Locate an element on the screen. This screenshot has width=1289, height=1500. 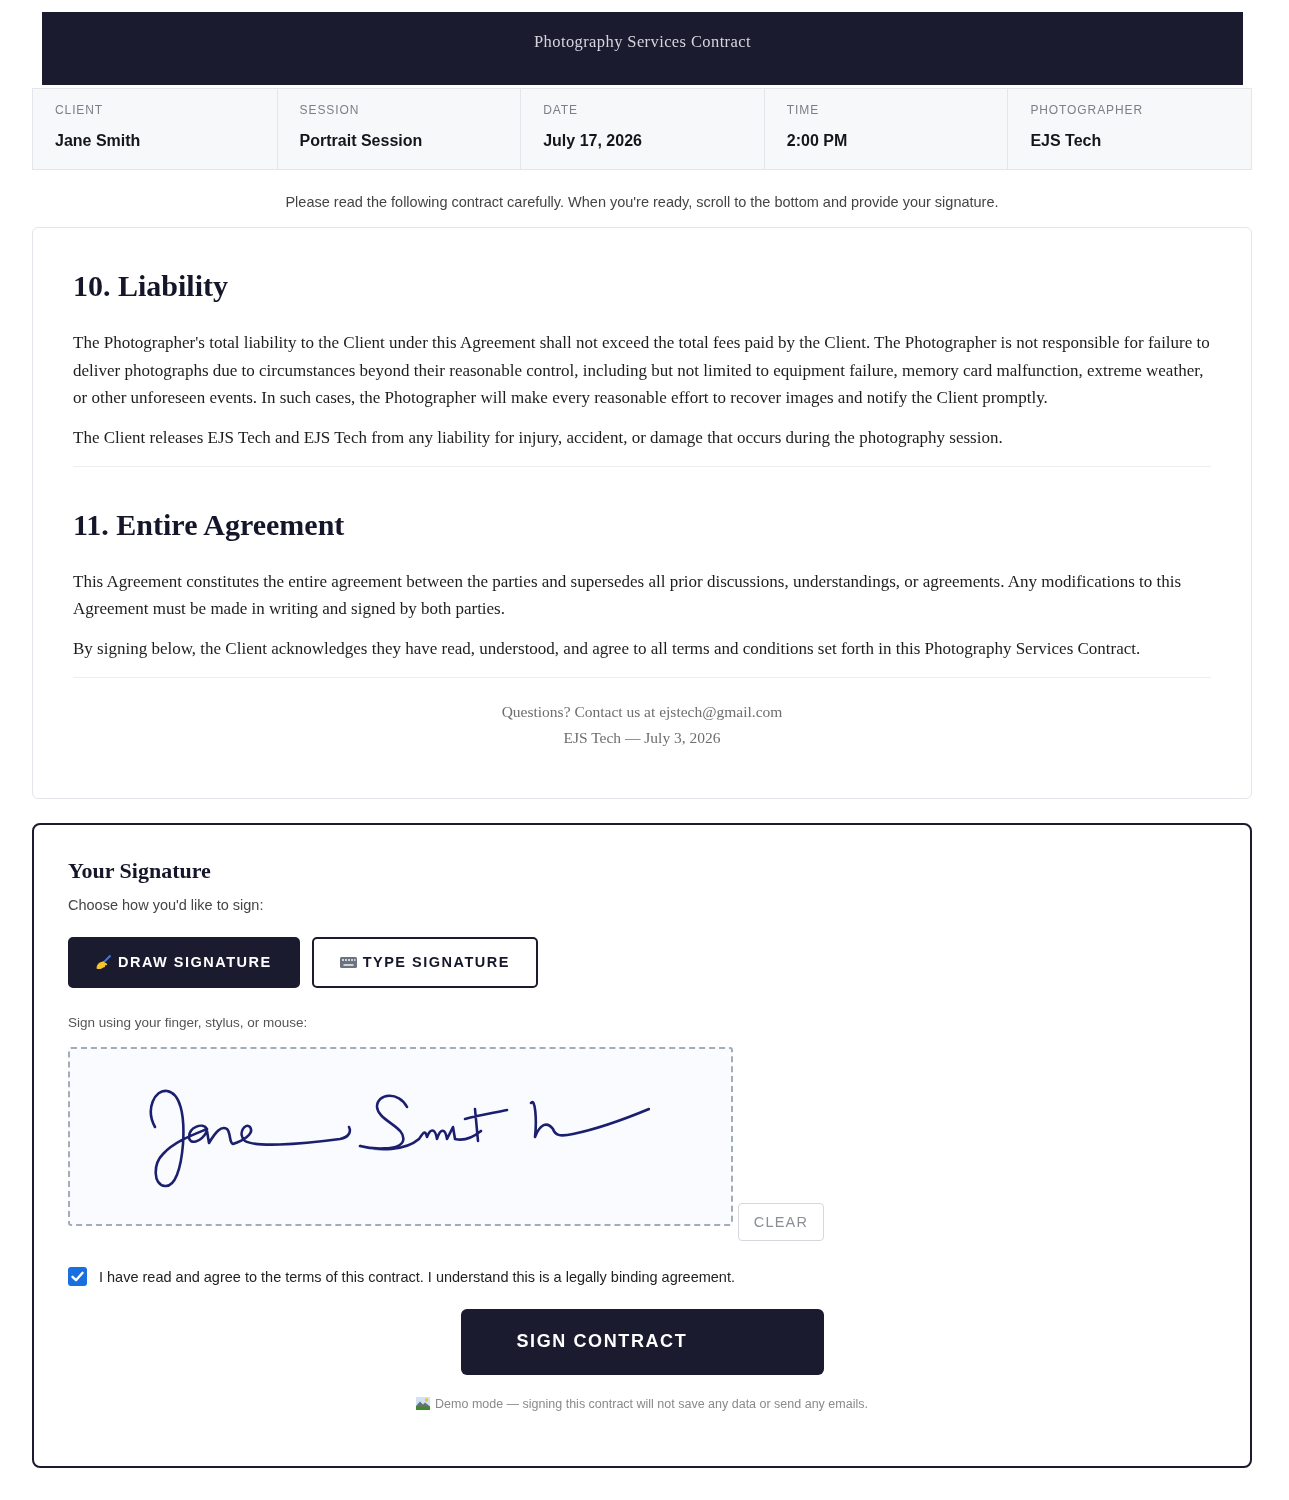
mode-tab: DRAW SIGNATURE is located at coordinates (184, 962).